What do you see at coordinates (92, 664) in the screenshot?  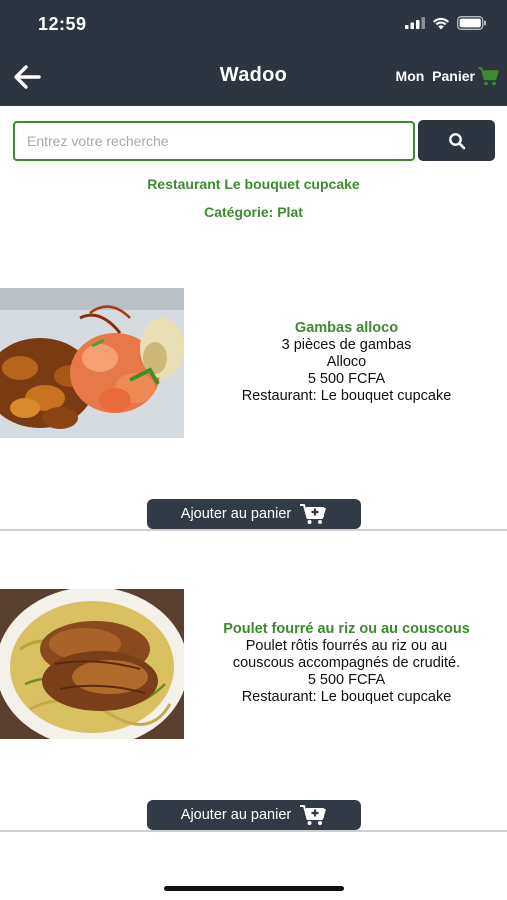 I see `product-image-poulet` at bounding box center [92, 664].